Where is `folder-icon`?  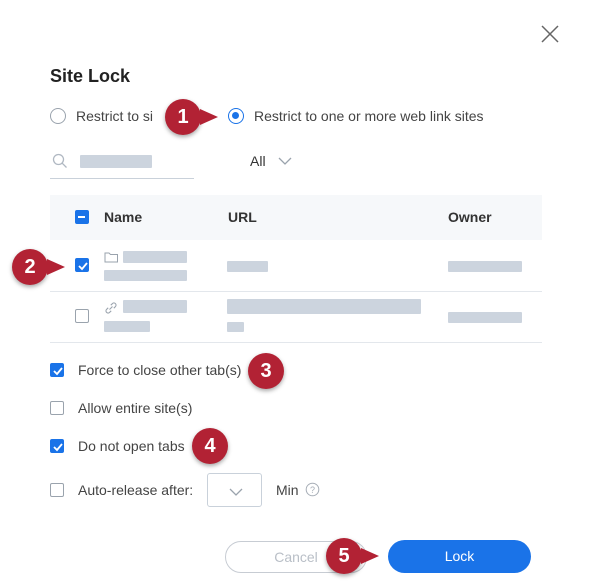
folder-icon is located at coordinates (111, 257).